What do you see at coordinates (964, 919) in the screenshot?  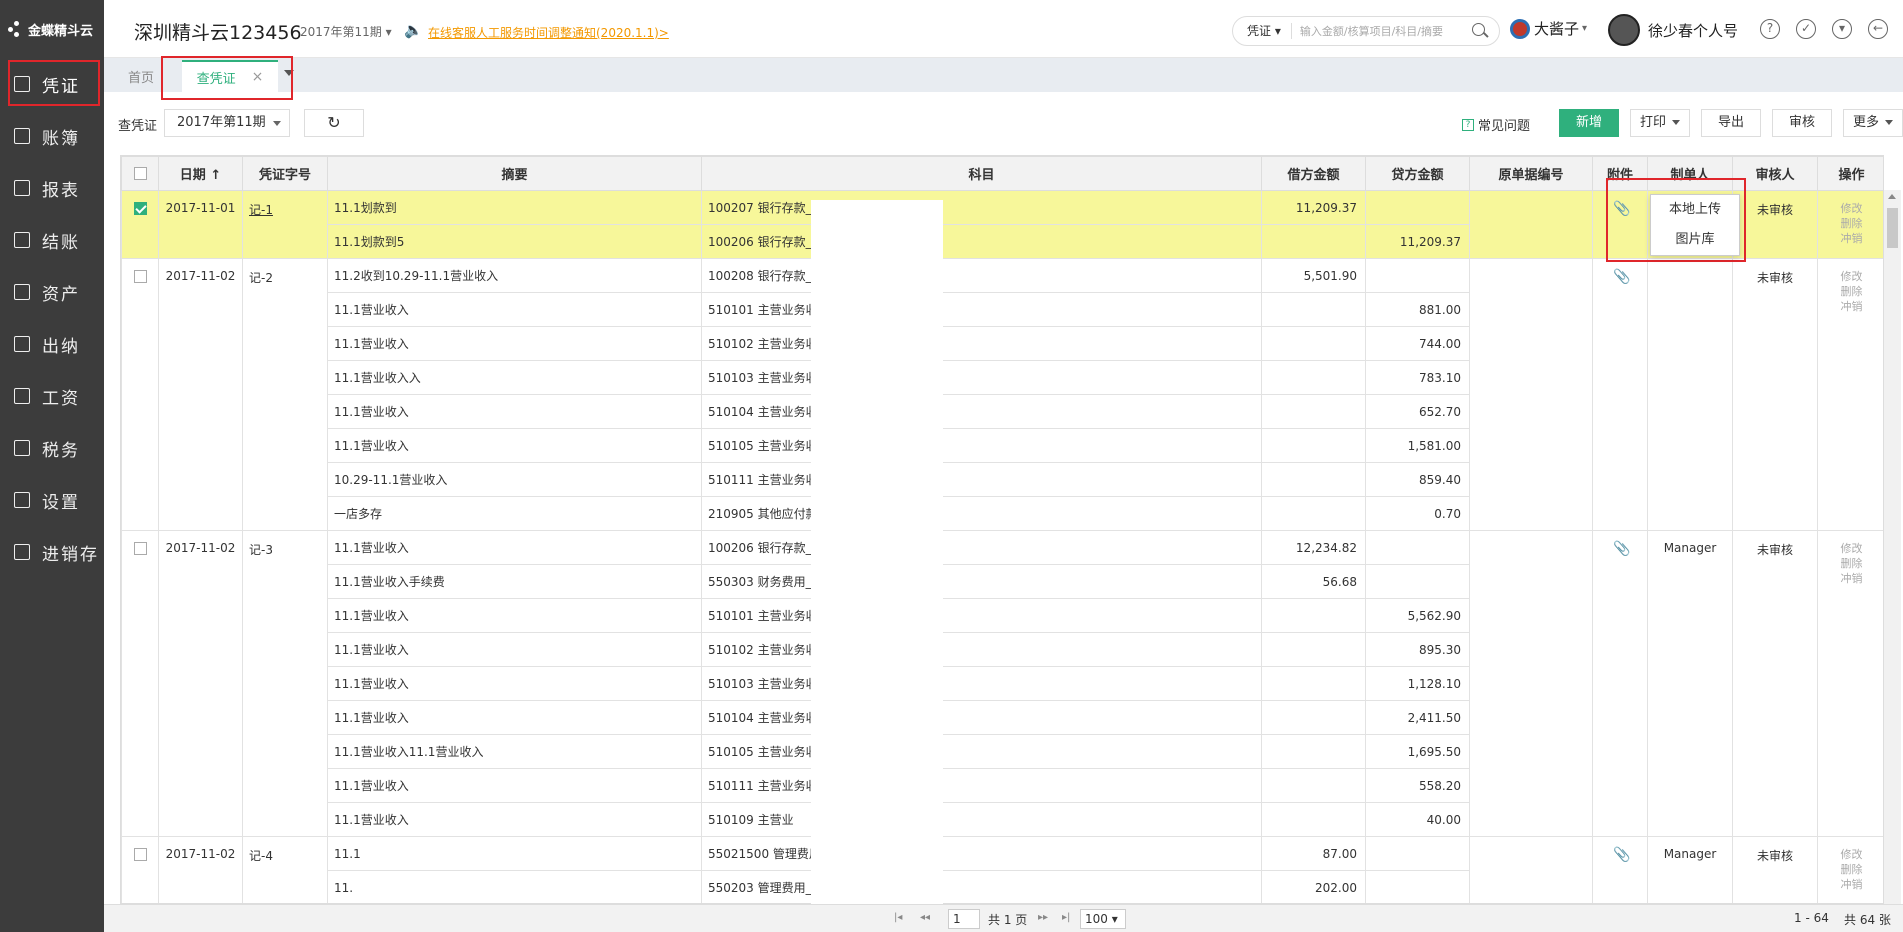 I see `page-input: 1` at bounding box center [964, 919].